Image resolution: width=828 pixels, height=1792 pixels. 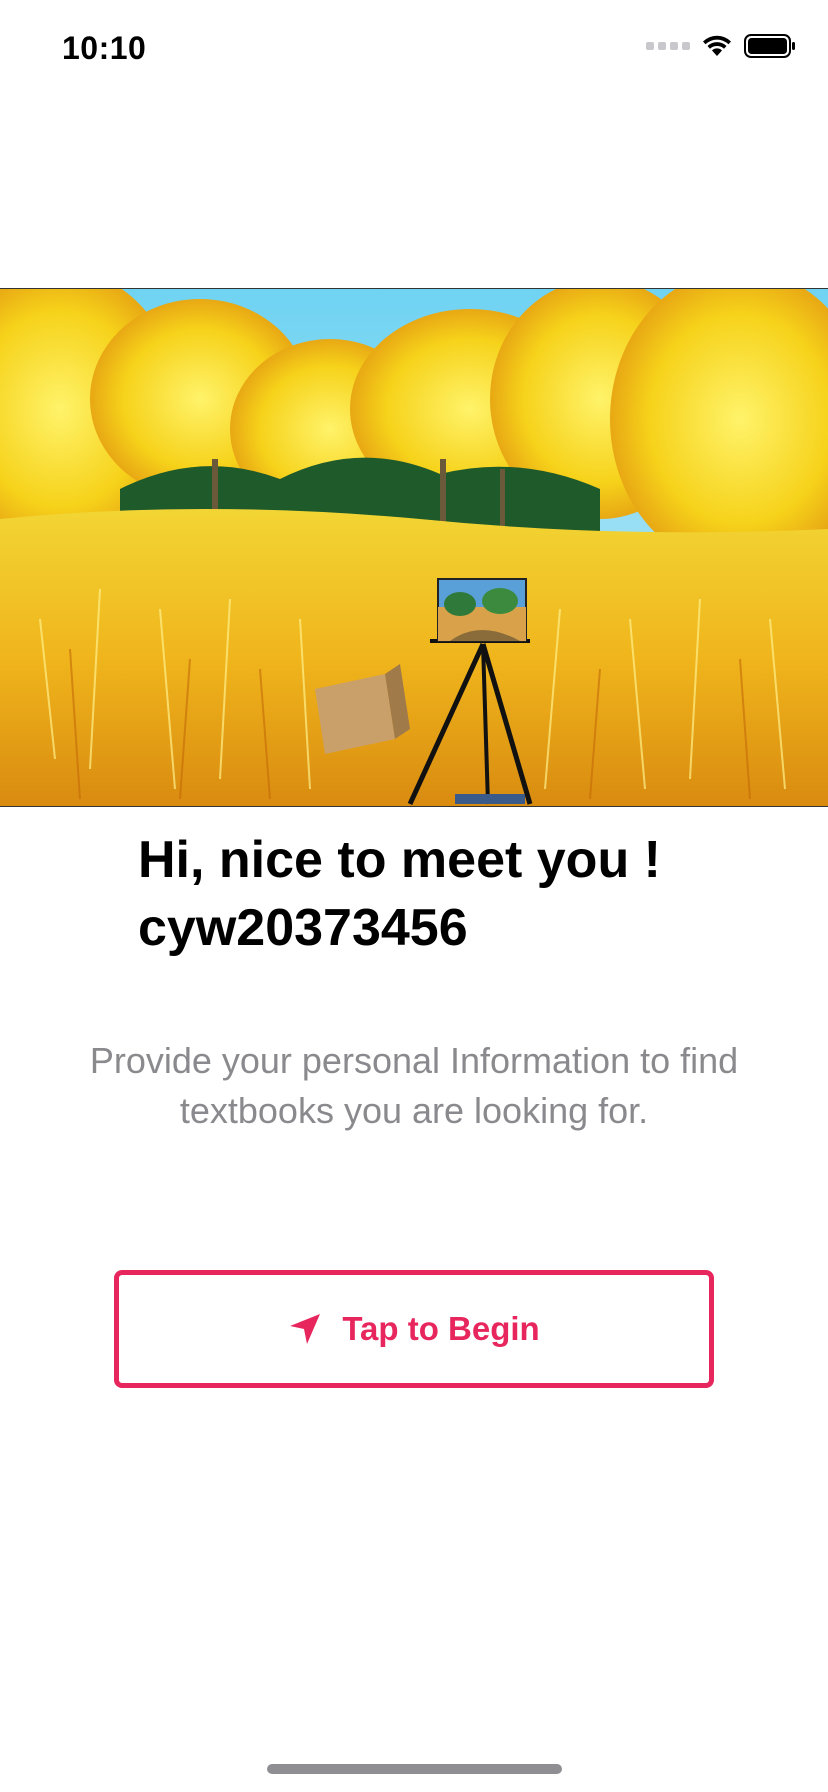 I want to click on greeting-heading: Hi, nice to meet you ! cyw20373456, so click(x=399, y=894).